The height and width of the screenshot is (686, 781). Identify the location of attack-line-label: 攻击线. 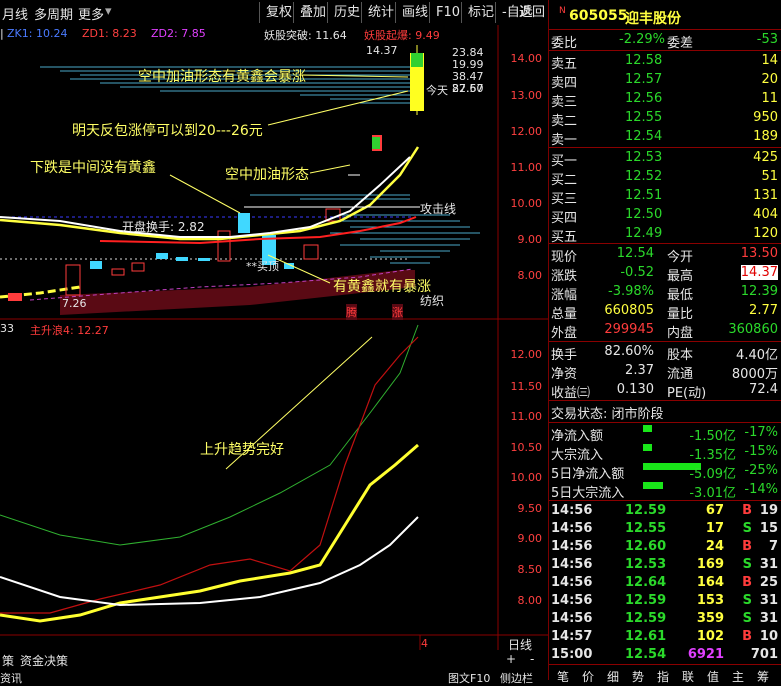
(438, 209).